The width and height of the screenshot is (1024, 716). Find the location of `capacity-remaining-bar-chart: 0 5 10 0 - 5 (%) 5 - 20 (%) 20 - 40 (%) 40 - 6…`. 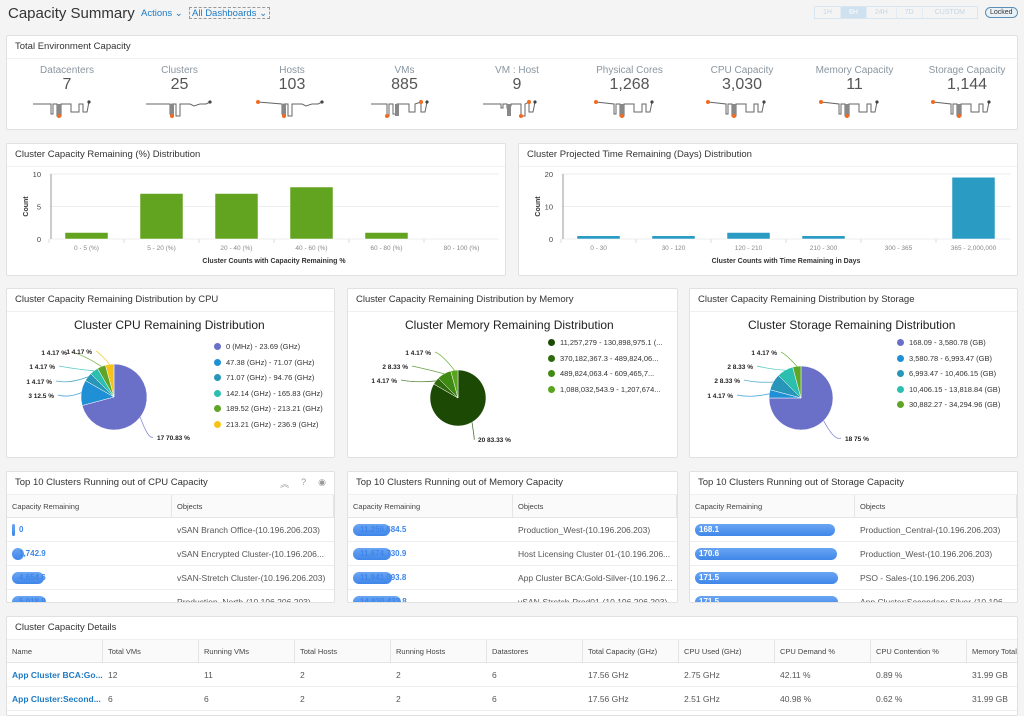

capacity-remaining-bar-chart: 0 5 10 0 - 5 (%) 5 - 20 (%) 20 - 40 (%) 40 - 6… is located at coordinates (261, 217).